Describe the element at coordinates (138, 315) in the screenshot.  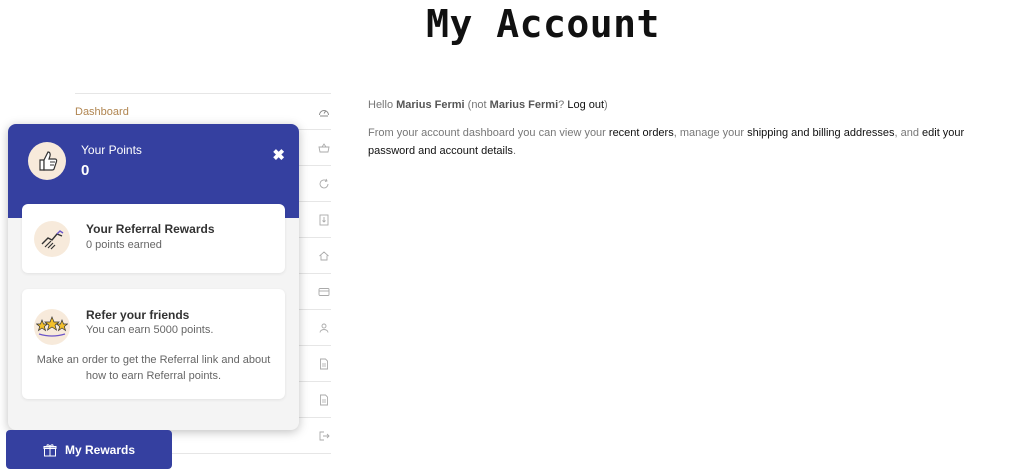
I see `refer-friends-title: Refer your friends` at that location.